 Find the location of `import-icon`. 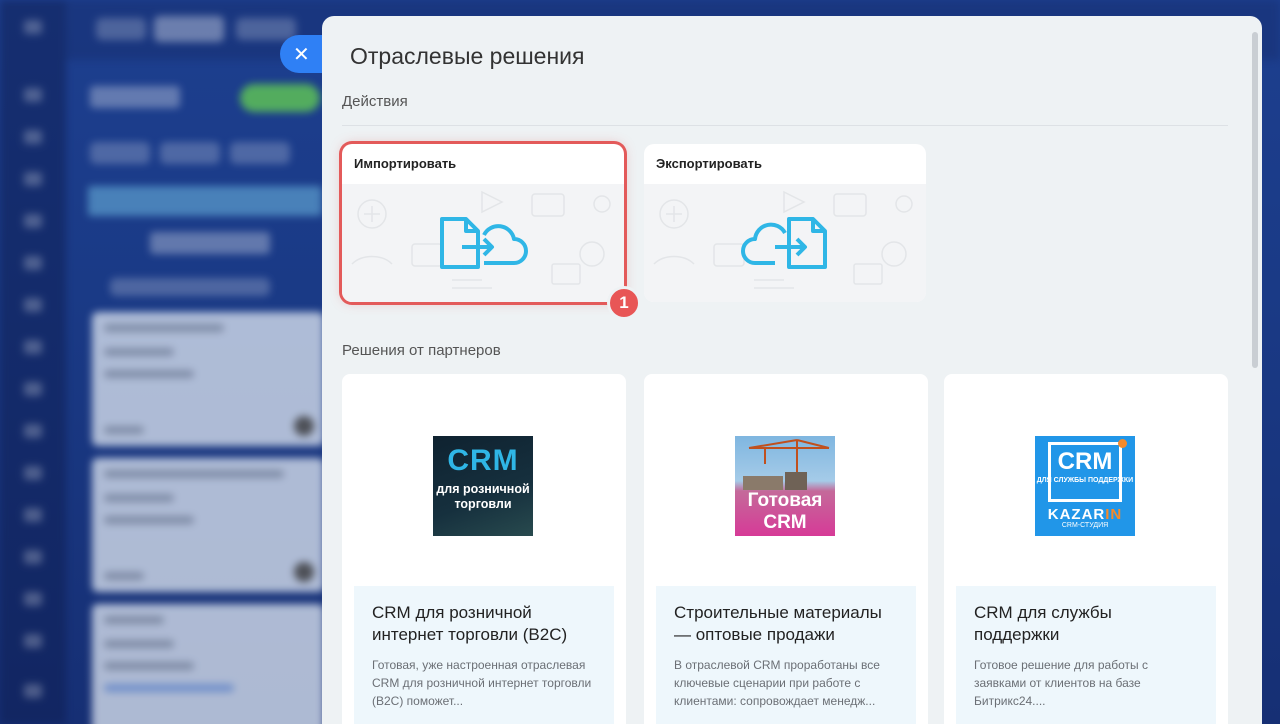

import-icon is located at coordinates (484, 243).